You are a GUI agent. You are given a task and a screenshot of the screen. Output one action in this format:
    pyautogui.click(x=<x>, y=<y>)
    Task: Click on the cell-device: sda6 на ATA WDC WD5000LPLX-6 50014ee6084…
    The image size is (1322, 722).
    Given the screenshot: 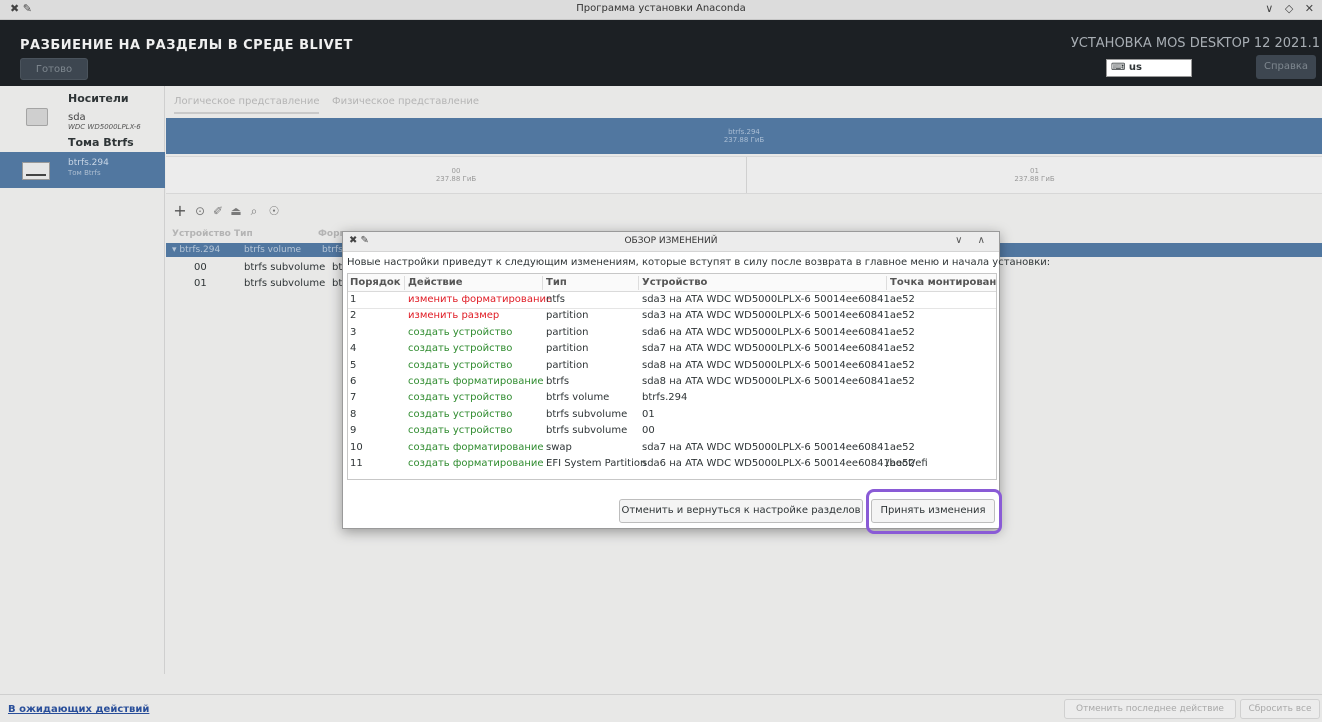 What is the action you would take?
    pyautogui.click(x=778, y=332)
    